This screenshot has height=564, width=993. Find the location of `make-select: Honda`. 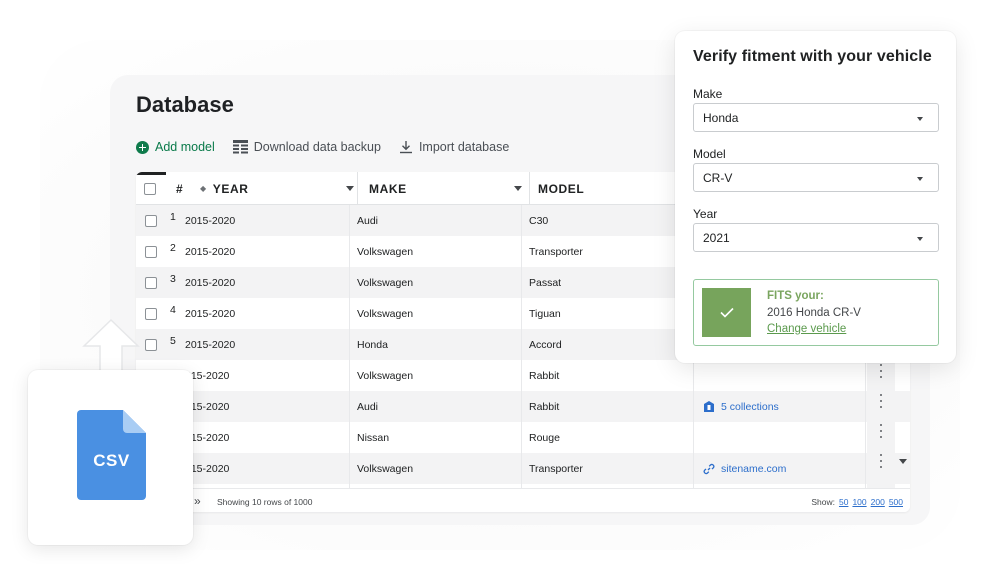

make-select: Honda is located at coordinates (816, 117).